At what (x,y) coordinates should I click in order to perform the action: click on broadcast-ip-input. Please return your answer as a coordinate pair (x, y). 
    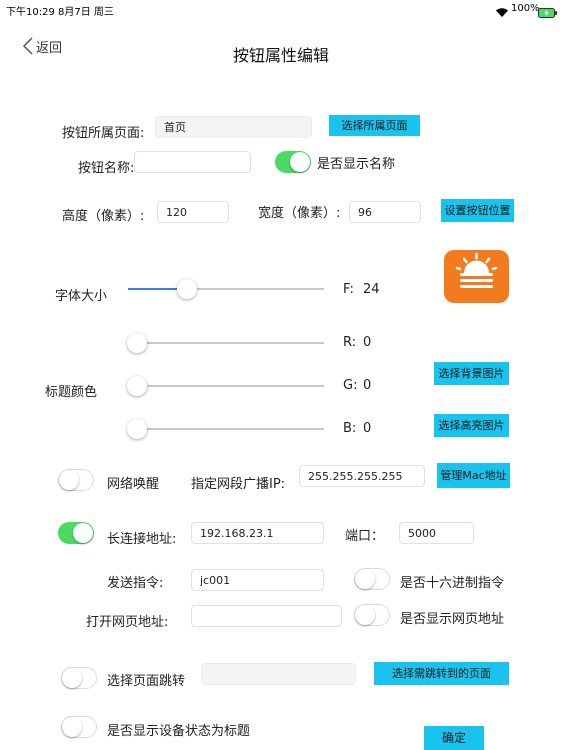
    Looking at the image, I should click on (362, 476).